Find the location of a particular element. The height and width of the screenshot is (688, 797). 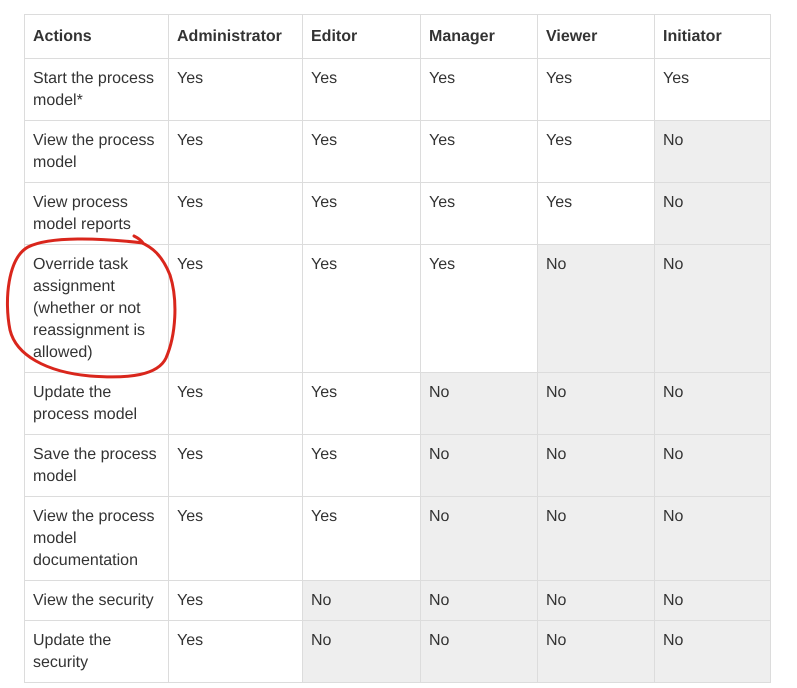

permission-cell: Update the security is located at coordinates (96, 651).